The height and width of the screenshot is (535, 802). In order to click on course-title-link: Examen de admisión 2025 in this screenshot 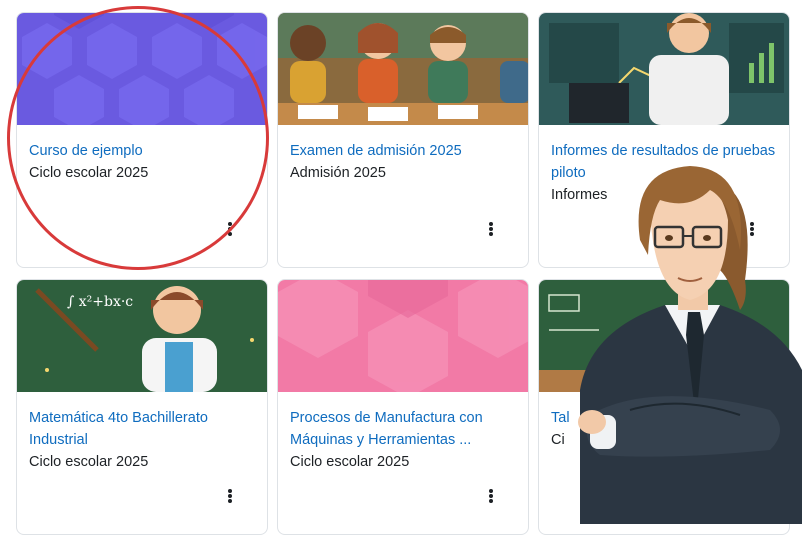, I will do `click(403, 151)`.